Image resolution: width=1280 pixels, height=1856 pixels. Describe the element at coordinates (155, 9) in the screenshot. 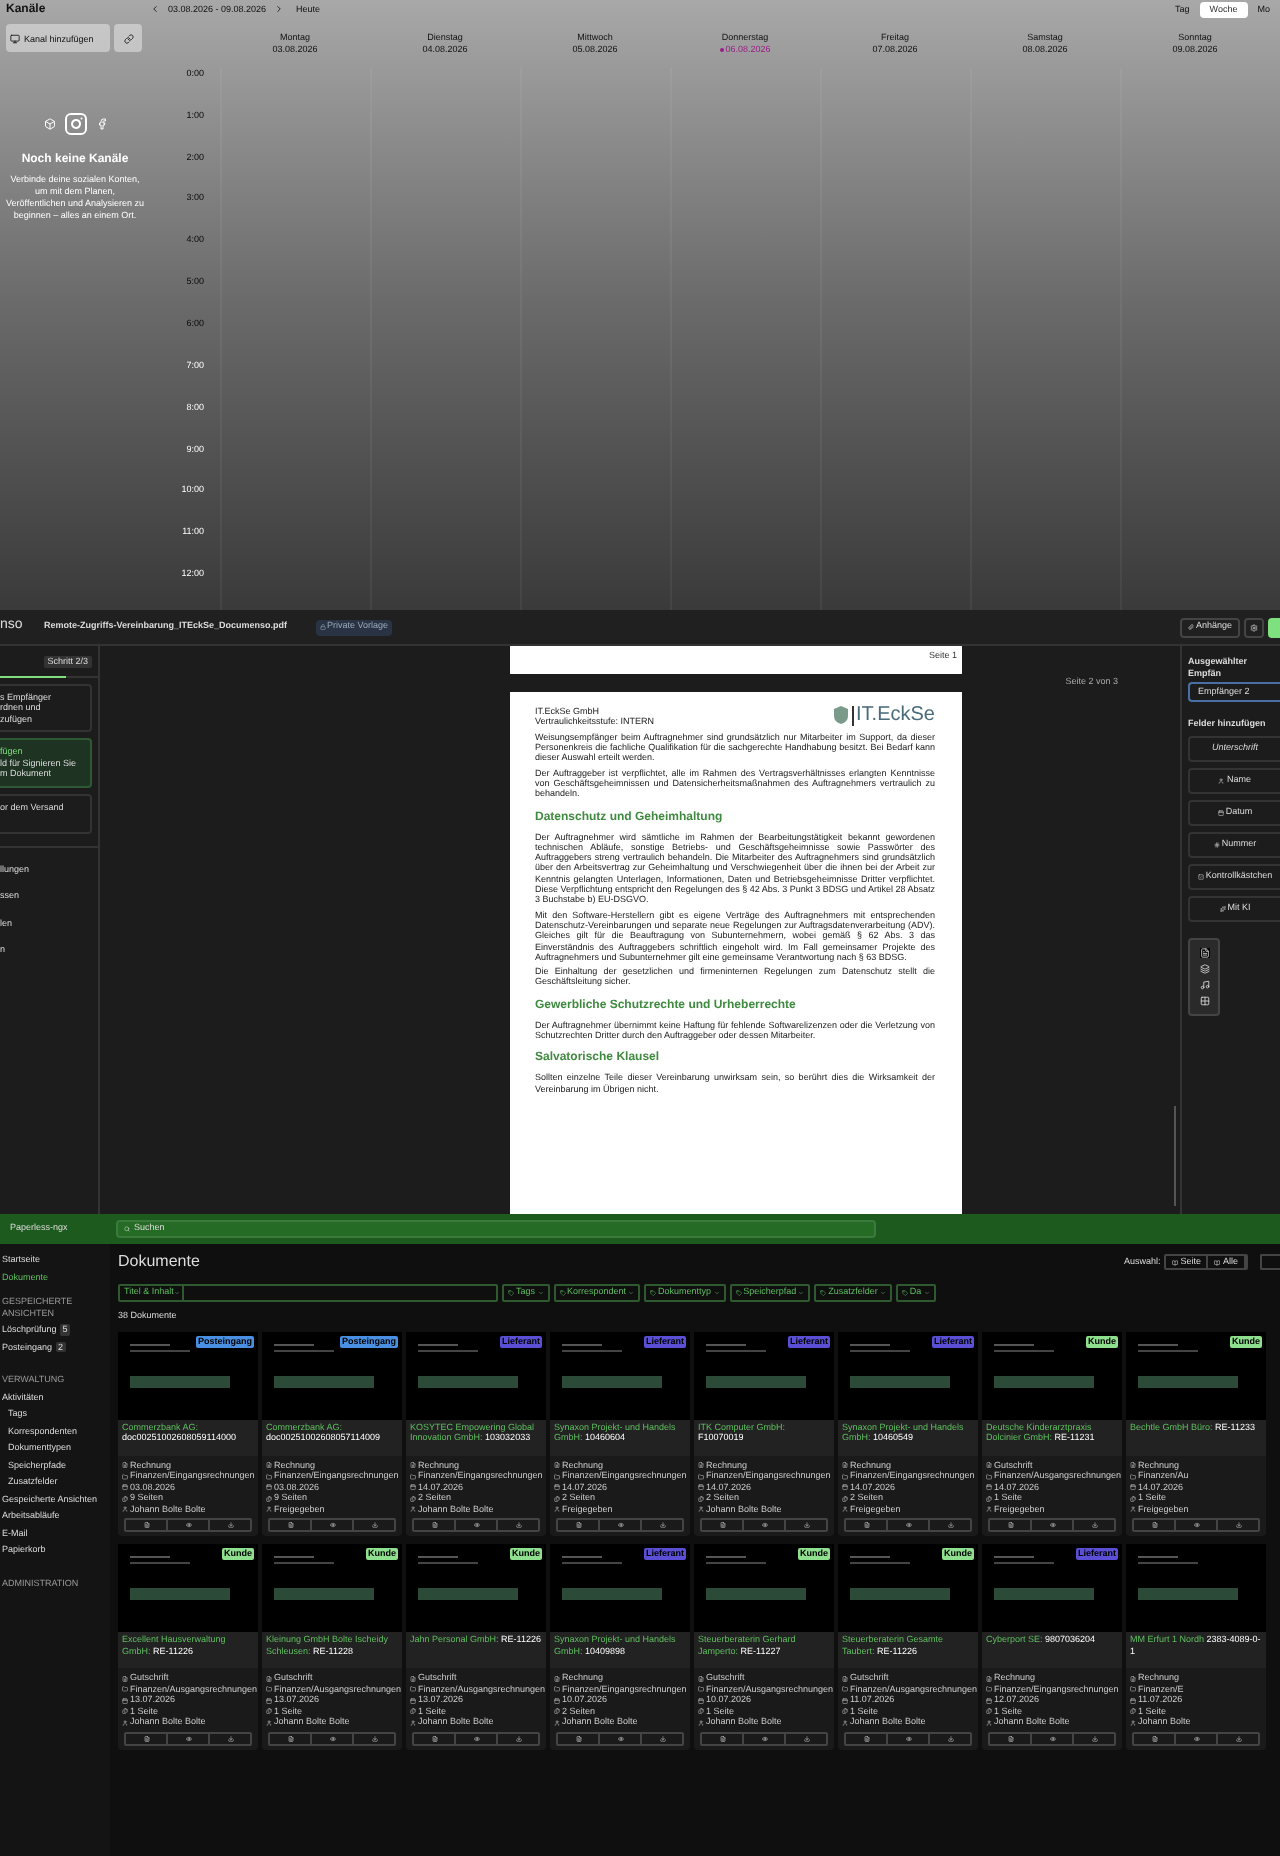

I see `previous-icon` at that location.